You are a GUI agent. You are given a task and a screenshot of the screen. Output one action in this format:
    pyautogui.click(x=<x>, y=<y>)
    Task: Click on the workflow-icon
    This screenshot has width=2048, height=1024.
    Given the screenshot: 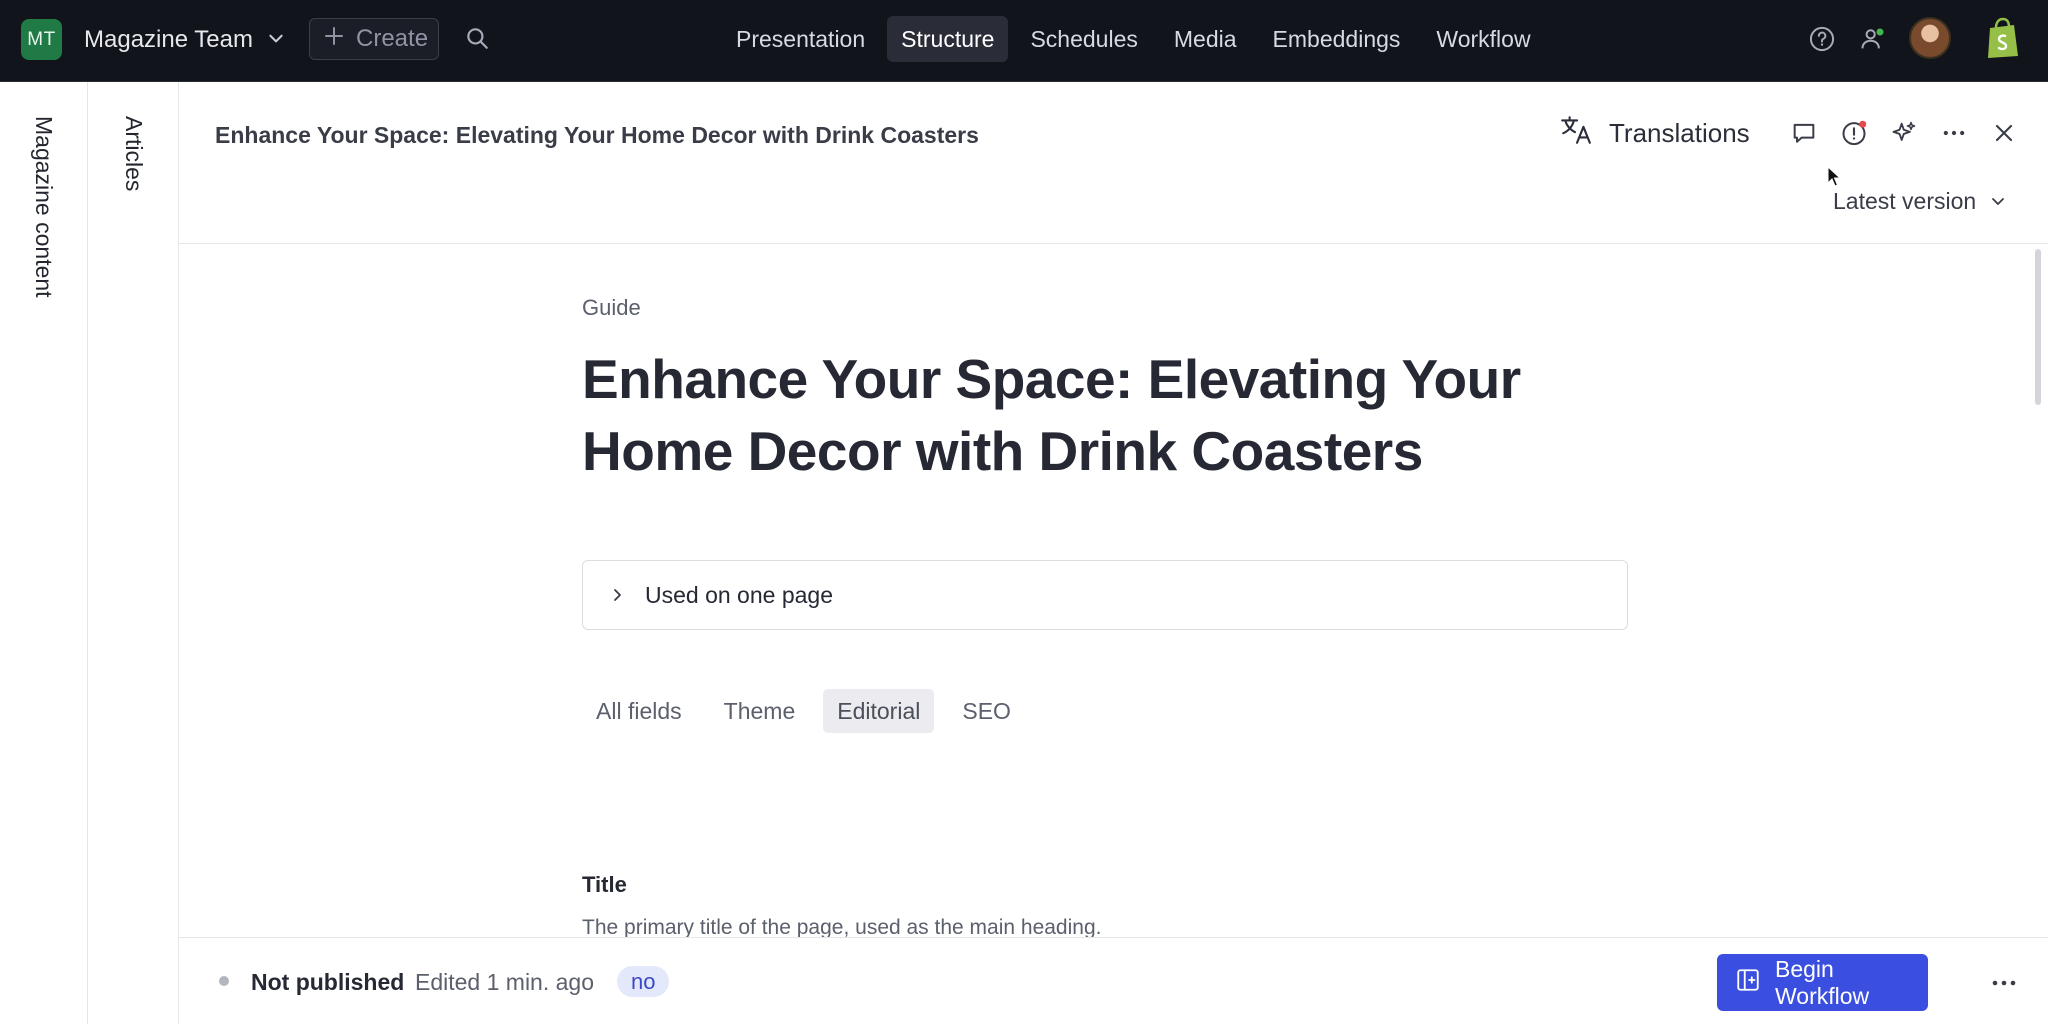 What is the action you would take?
    pyautogui.click(x=1748, y=983)
    